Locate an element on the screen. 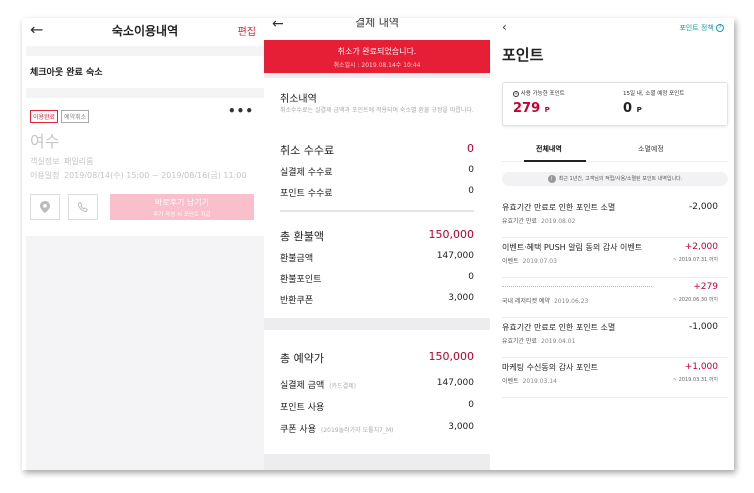  cancel-complete-banner: 취소가 완료되었습니다. 취소일시 : 2019.08.14수 10:44 is located at coordinates (377, 56).